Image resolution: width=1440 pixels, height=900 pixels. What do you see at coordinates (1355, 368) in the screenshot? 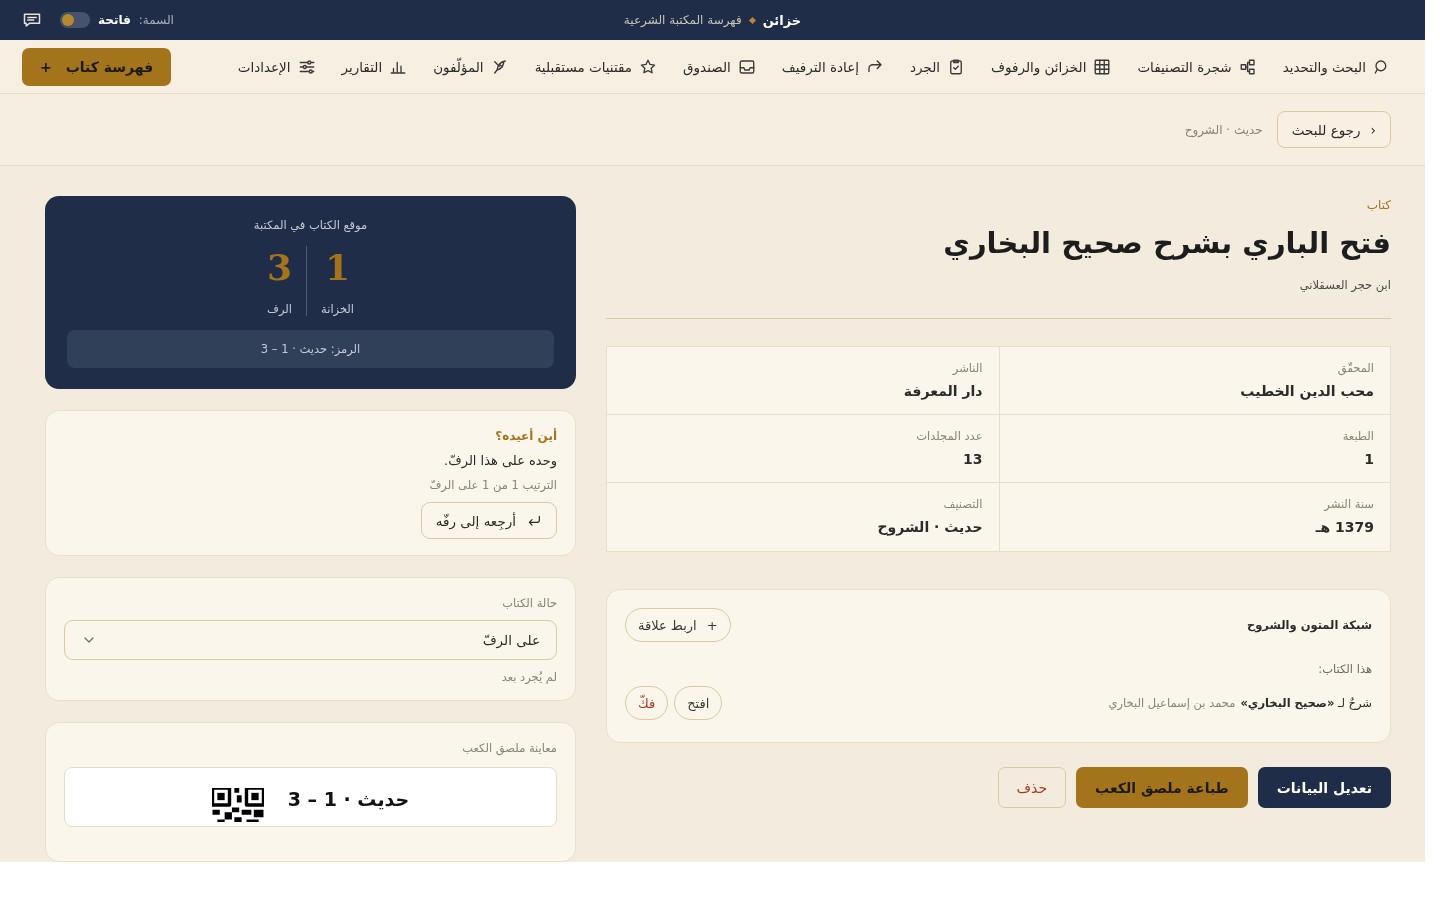
I see `field-label: المحقّق` at bounding box center [1355, 368].